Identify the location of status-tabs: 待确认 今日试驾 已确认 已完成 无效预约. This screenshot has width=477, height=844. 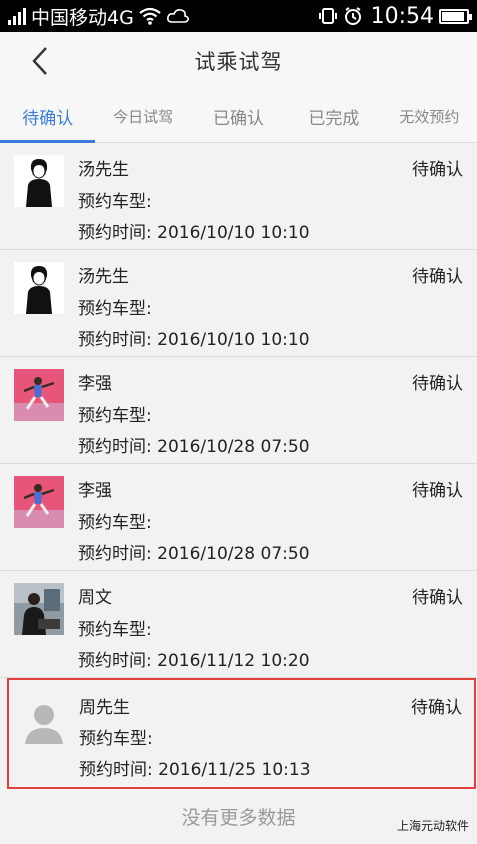
(238, 116).